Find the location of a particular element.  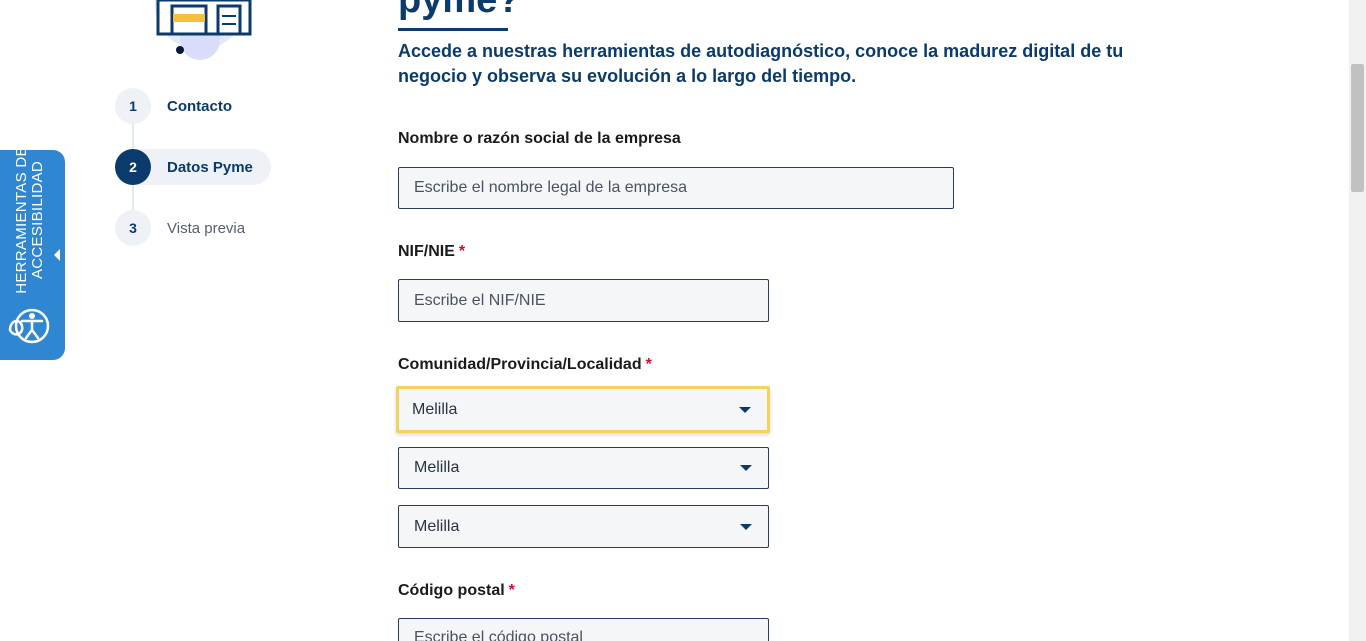

step-label: Vista previa is located at coordinates (206, 228).